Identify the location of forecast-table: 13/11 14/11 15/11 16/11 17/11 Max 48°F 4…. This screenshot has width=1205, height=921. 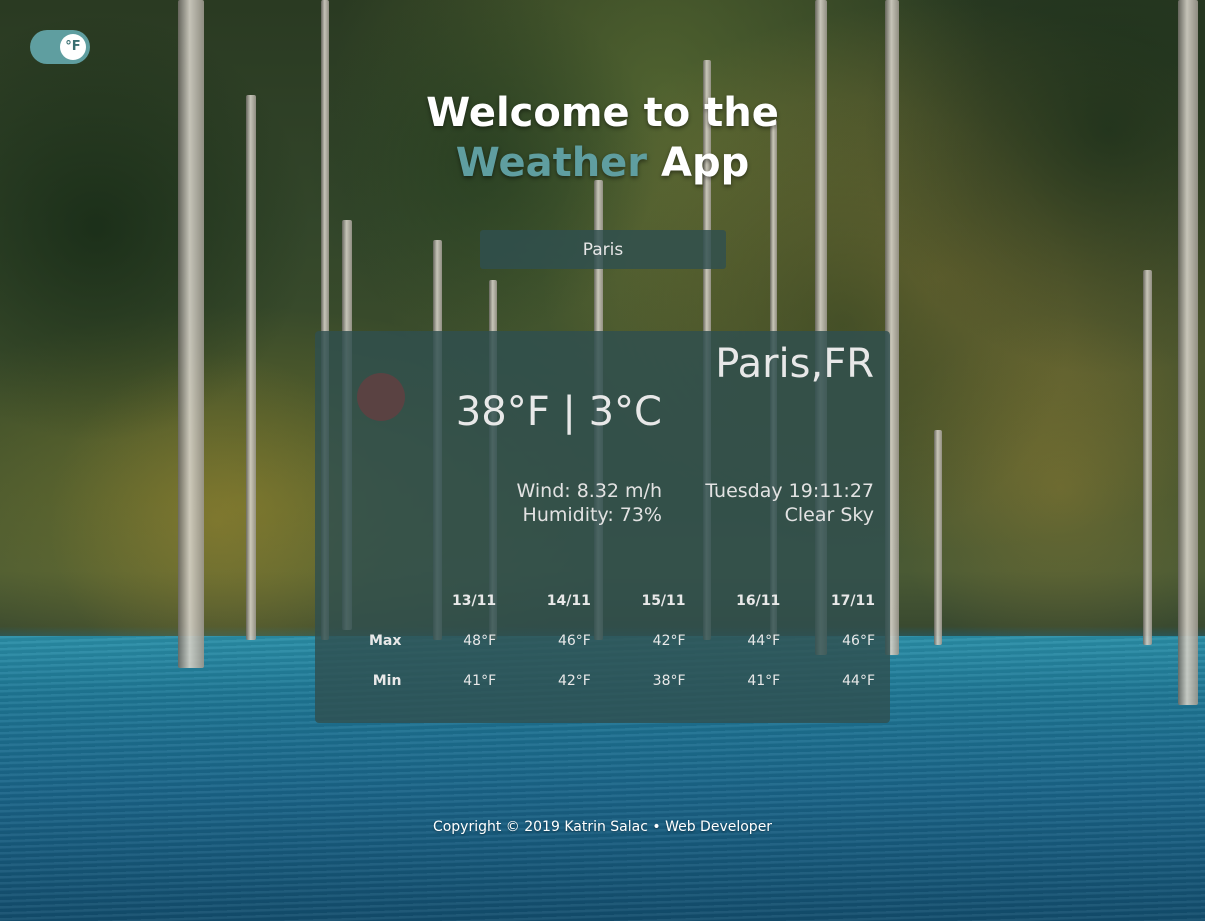
(610, 641).